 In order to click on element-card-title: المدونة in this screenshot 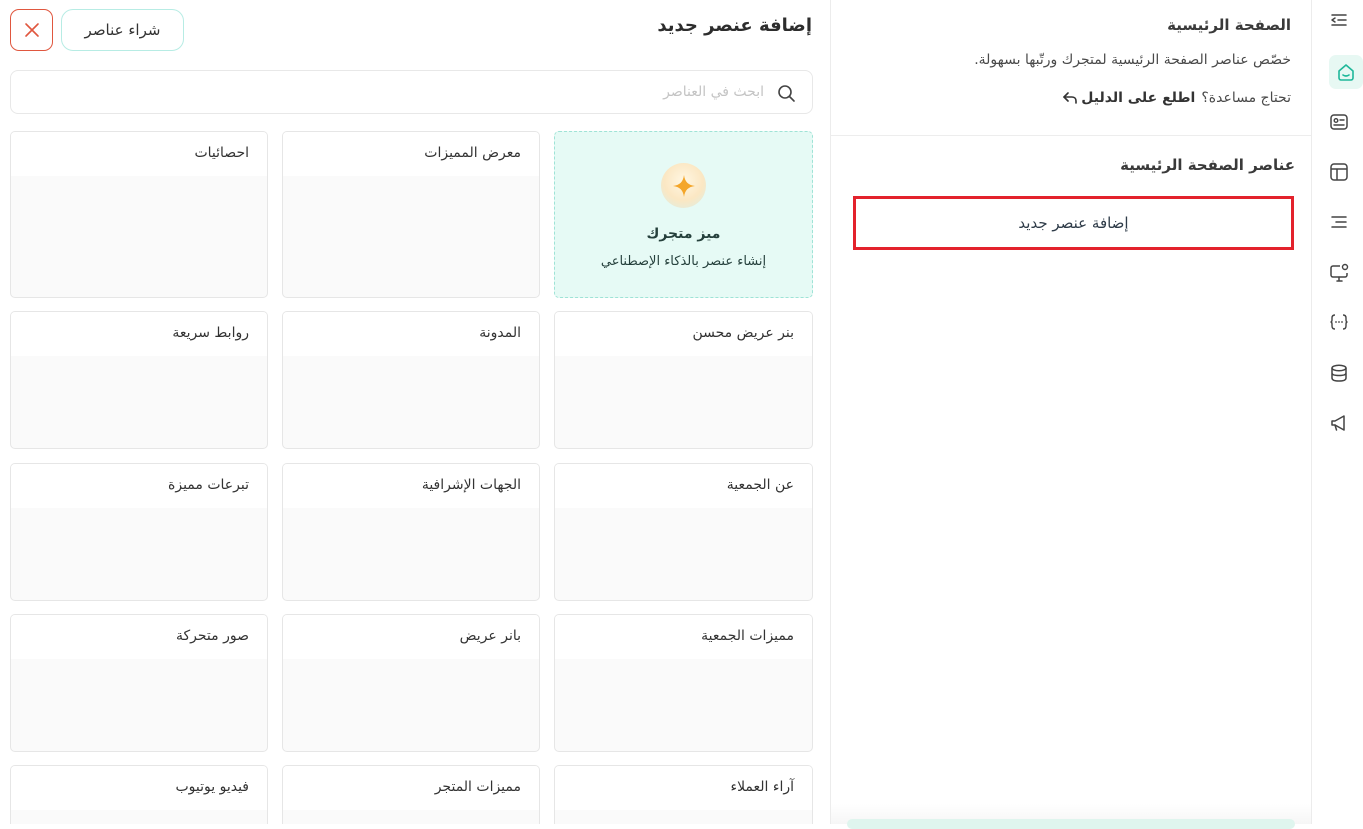, I will do `click(411, 334)`.